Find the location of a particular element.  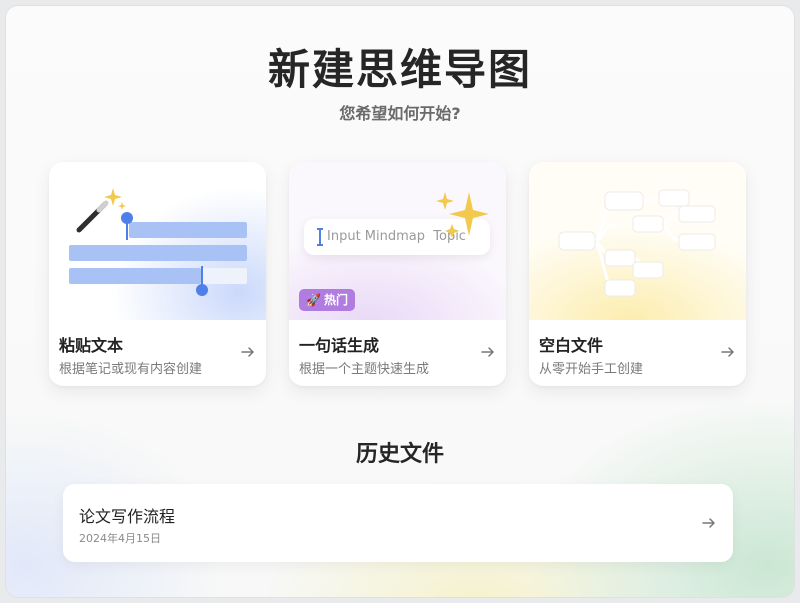

paste-text-card: 粘贴文本 根据笔记或现有内容创建 is located at coordinates (157, 274).